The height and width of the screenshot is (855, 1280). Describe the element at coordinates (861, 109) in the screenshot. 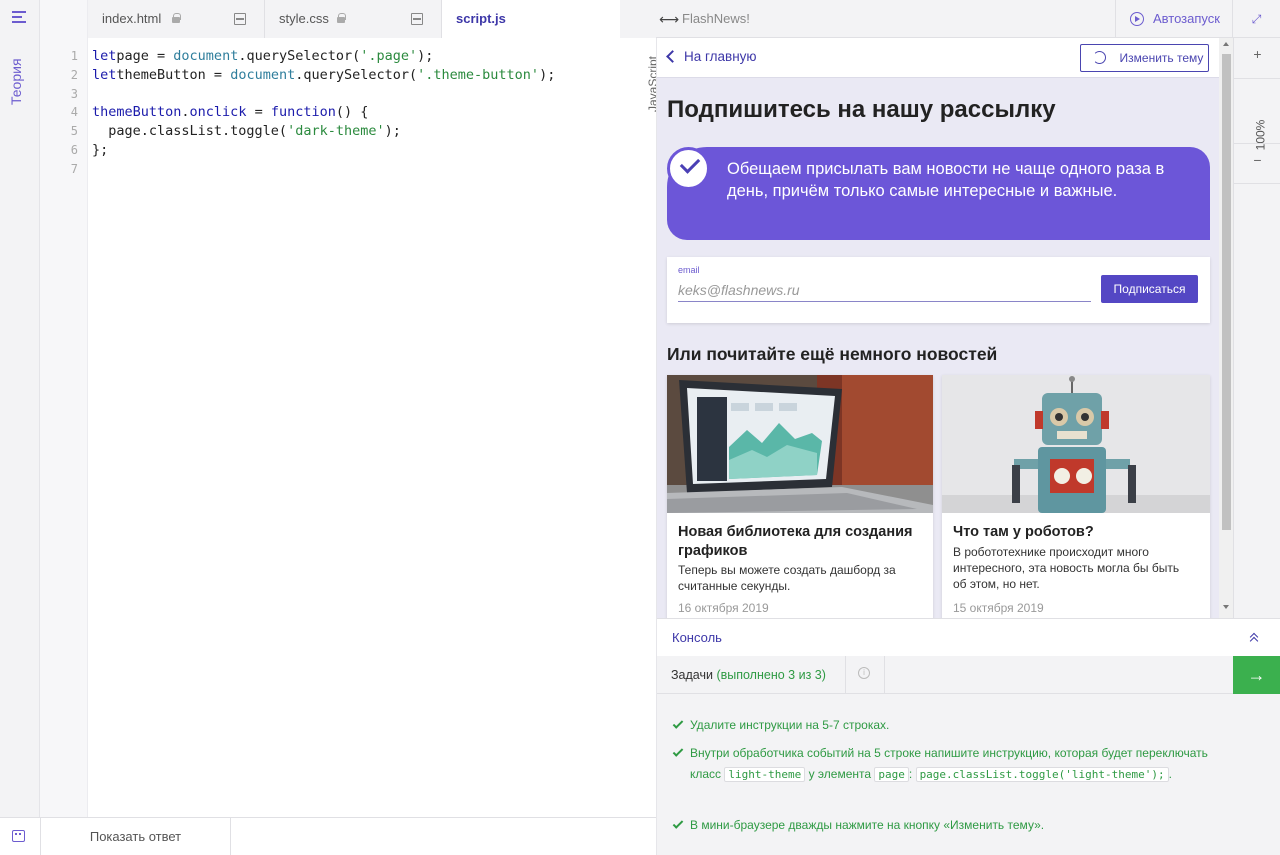

I see `page-title: Подпишитесь на нашу рассылку` at that location.